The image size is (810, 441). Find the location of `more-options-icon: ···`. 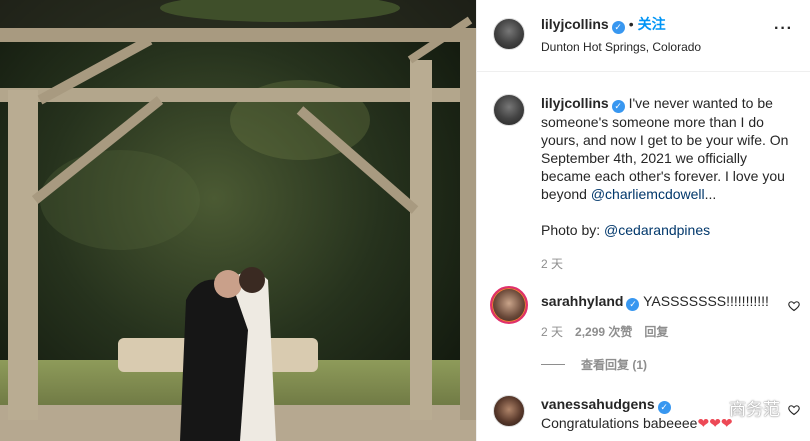

more-options-icon: ··· is located at coordinates (783, 29).